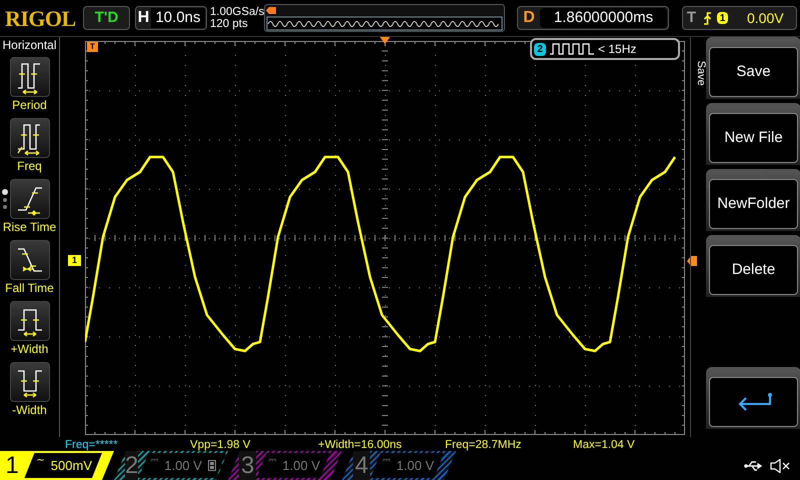  I want to click on measure-button: Rise Time, so click(29, 207).